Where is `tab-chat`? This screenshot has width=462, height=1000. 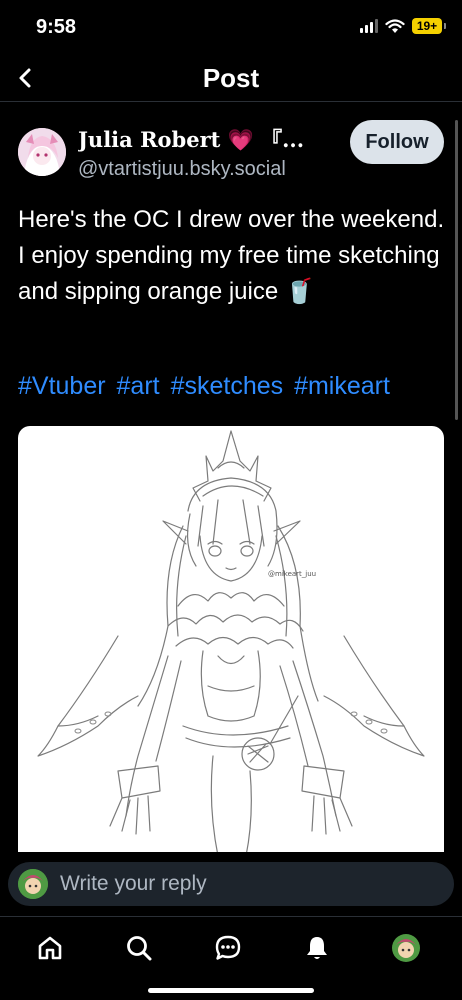 tab-chat is located at coordinates (228, 948).